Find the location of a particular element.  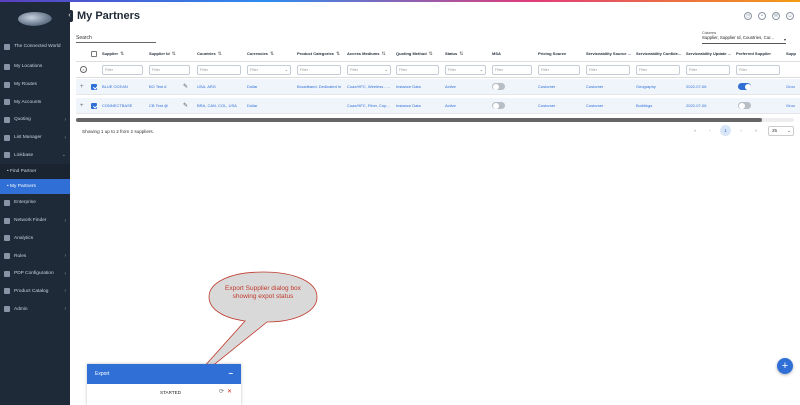

add-fab-button: + is located at coordinates (785, 366).